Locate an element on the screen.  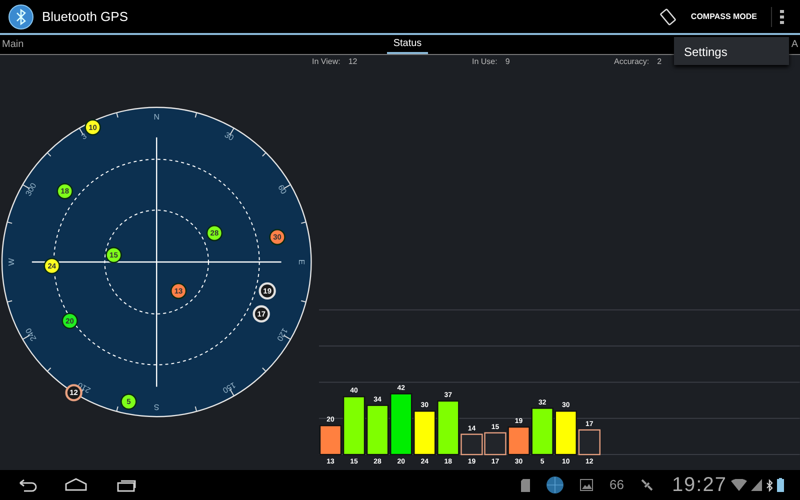
compass-label: N is located at coordinates (157, 117).